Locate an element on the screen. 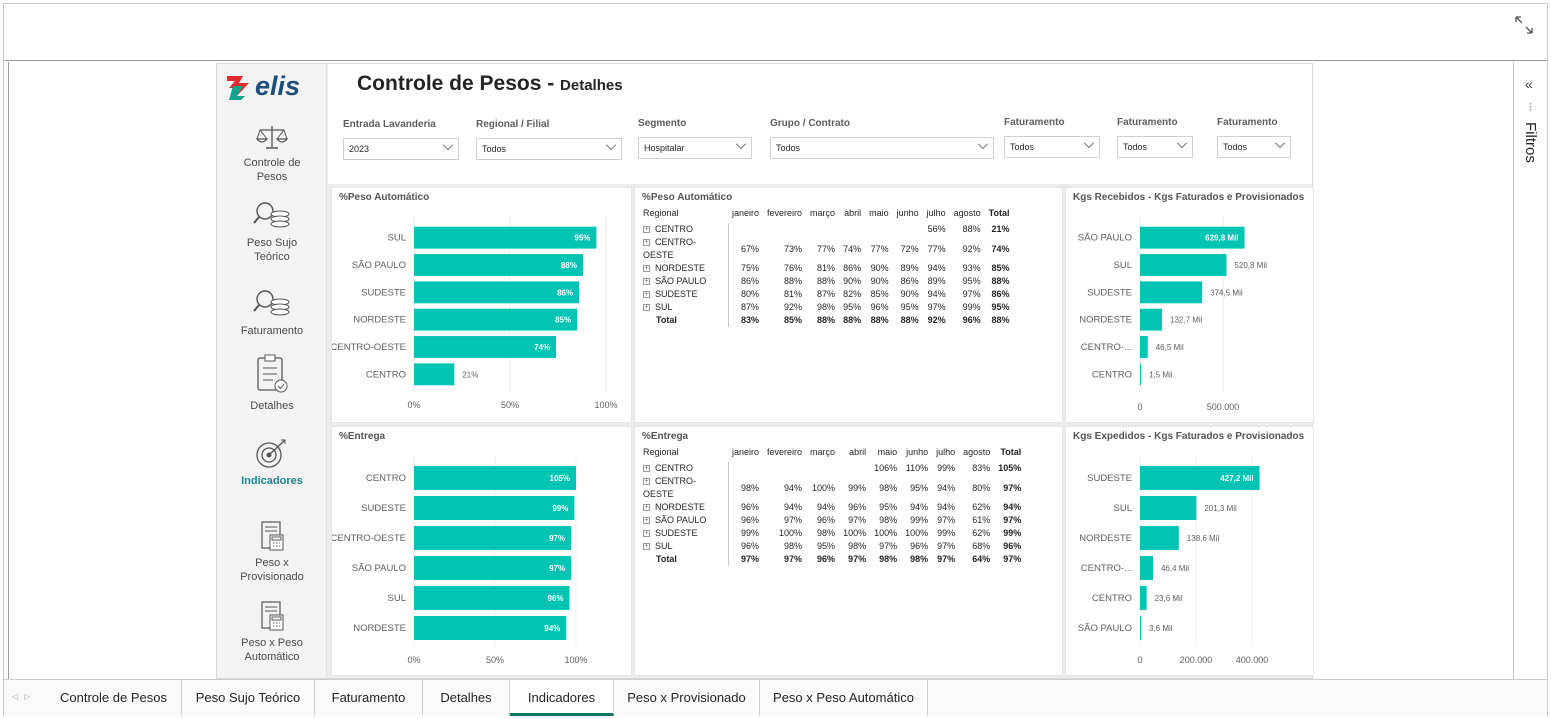 The image size is (1551, 719). matrix-row: + NORDESTE 75% 76% 81% 86% 90% 89% 94% 93% 85% is located at coordinates (828, 268).